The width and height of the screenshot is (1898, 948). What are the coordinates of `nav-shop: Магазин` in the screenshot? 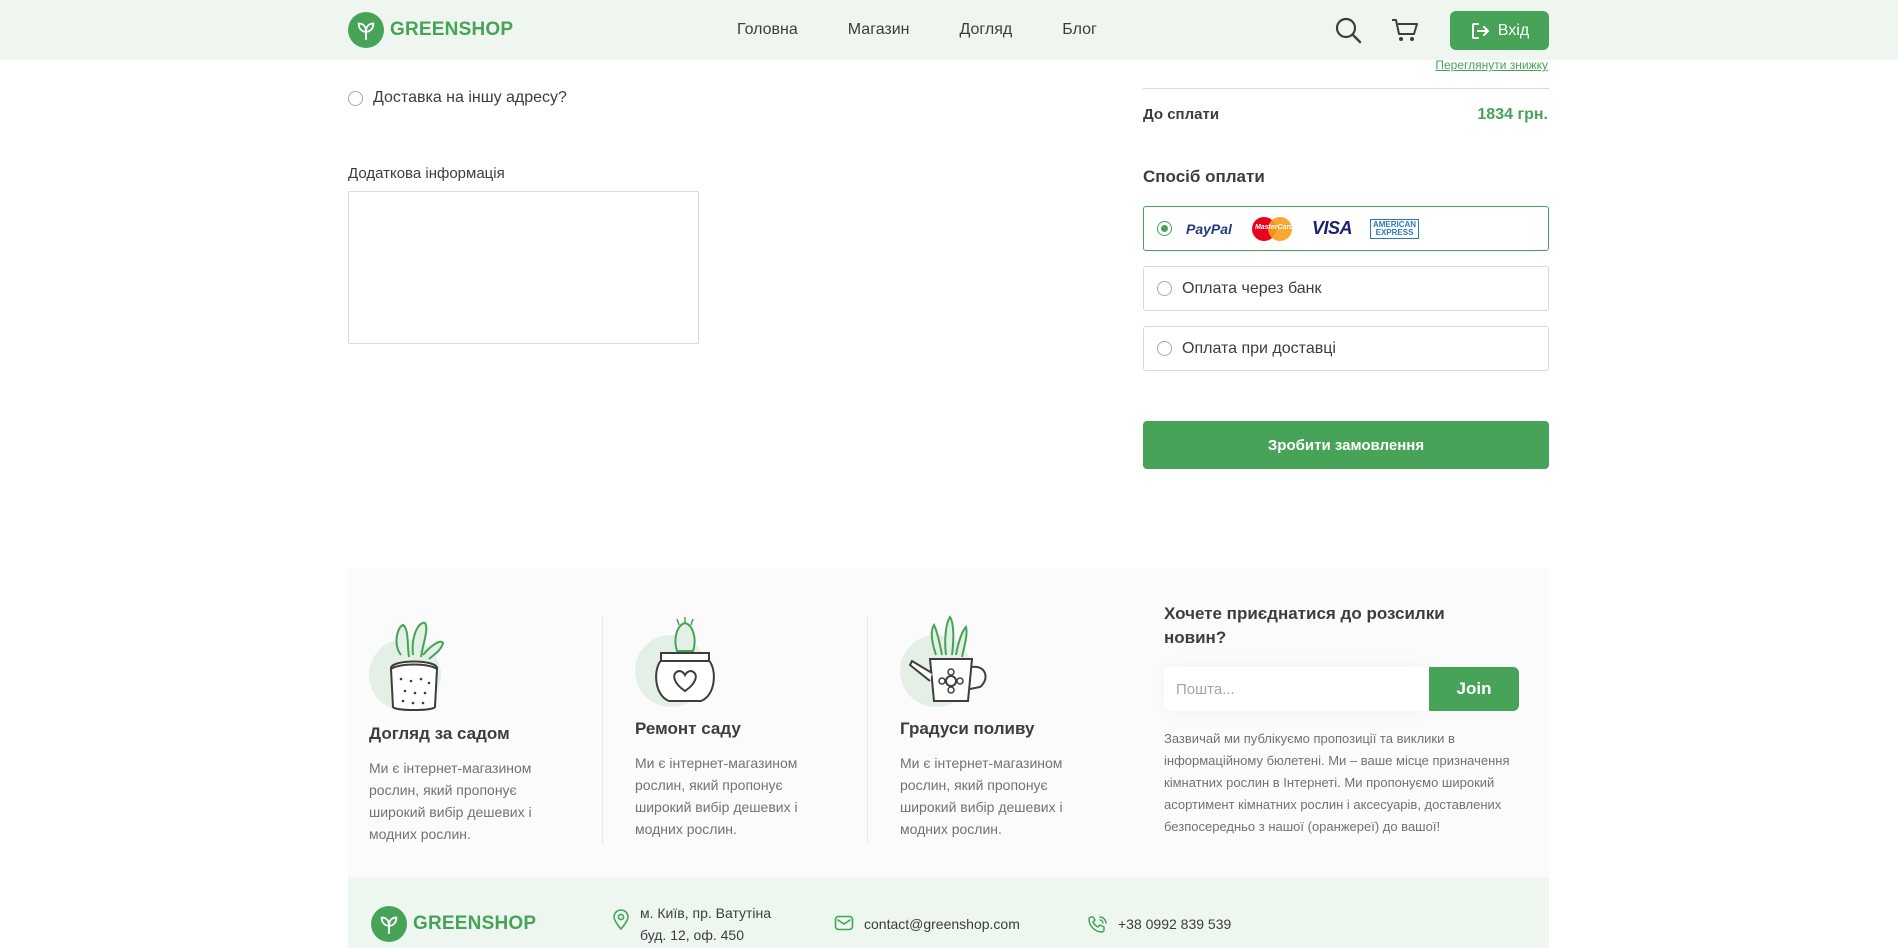 It's located at (879, 30).